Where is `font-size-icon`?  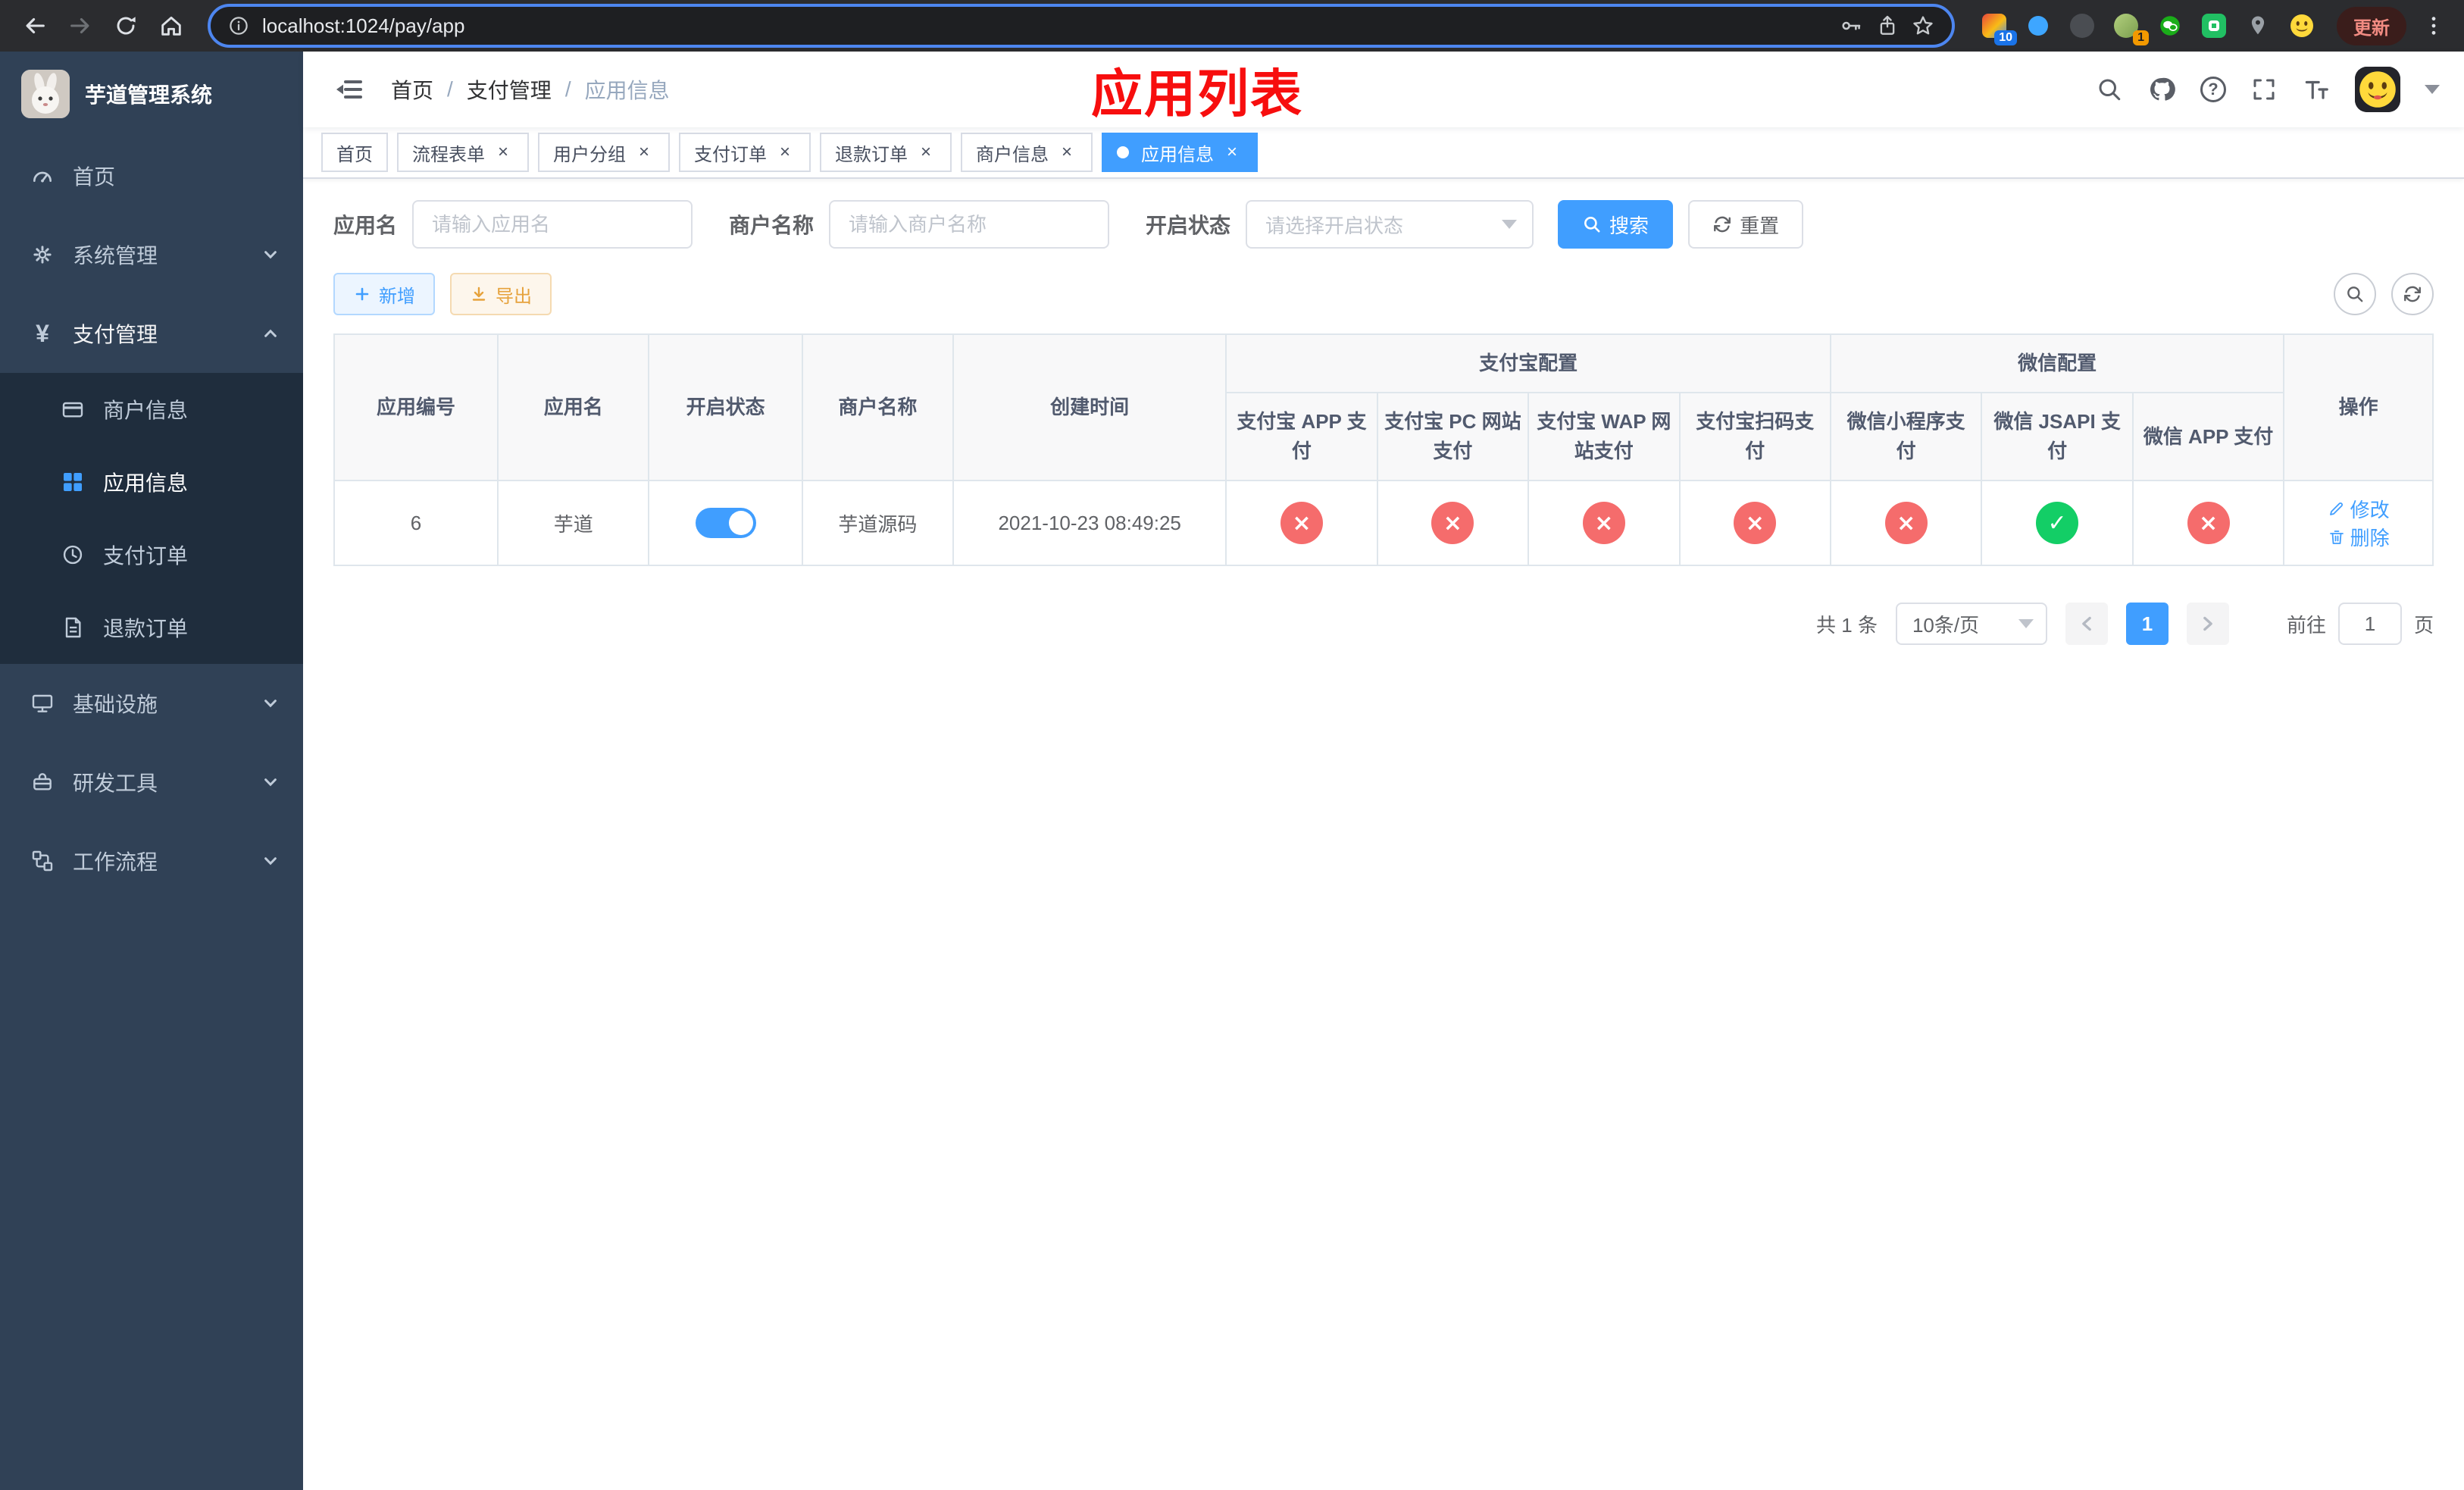
font-size-icon is located at coordinates (2316, 89).